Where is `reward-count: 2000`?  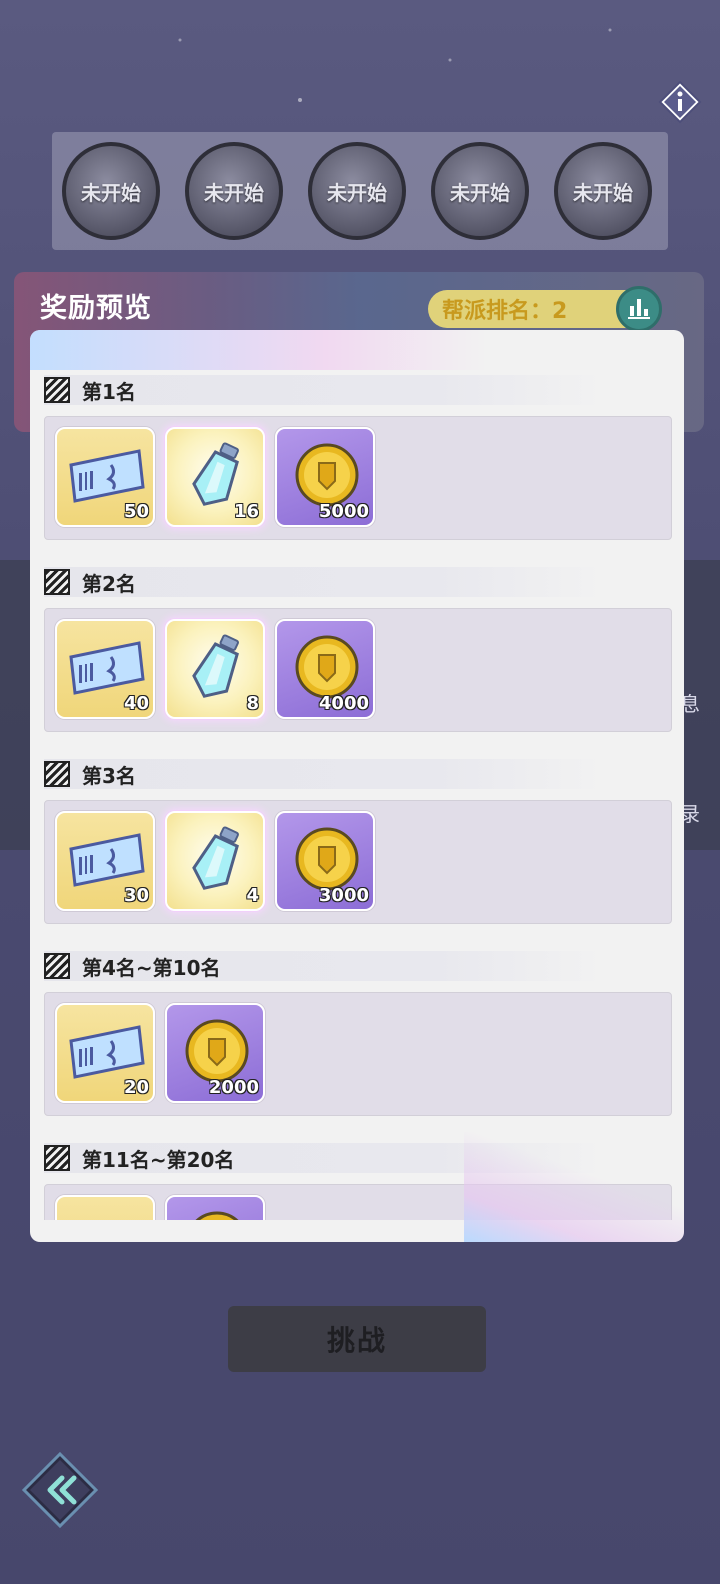
reward-count: 2000 is located at coordinates (233, 1087).